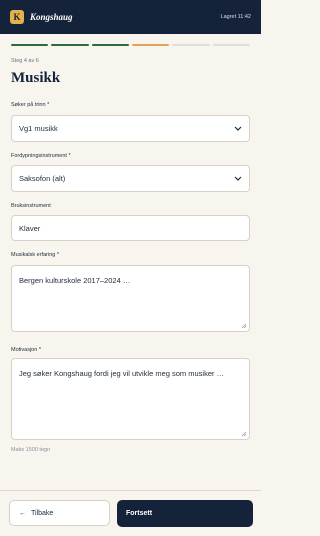  Describe the element at coordinates (25, 61) in the screenshot. I see `step-indicator: Steg 4 av 6` at that location.